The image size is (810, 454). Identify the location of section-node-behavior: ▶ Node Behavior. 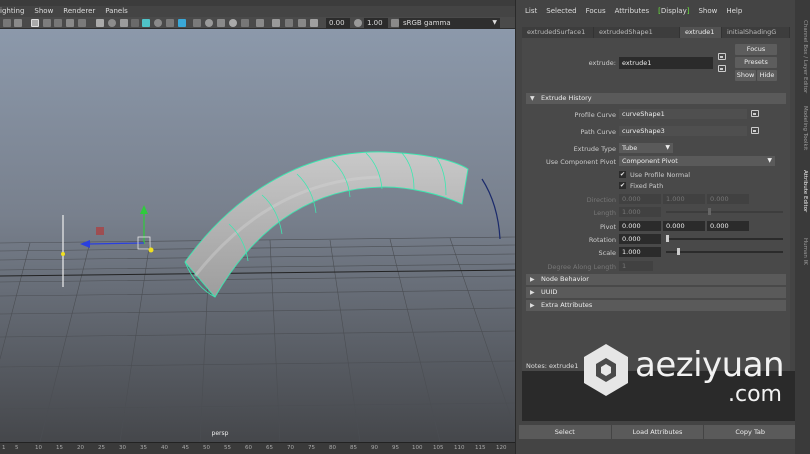
(656, 279).